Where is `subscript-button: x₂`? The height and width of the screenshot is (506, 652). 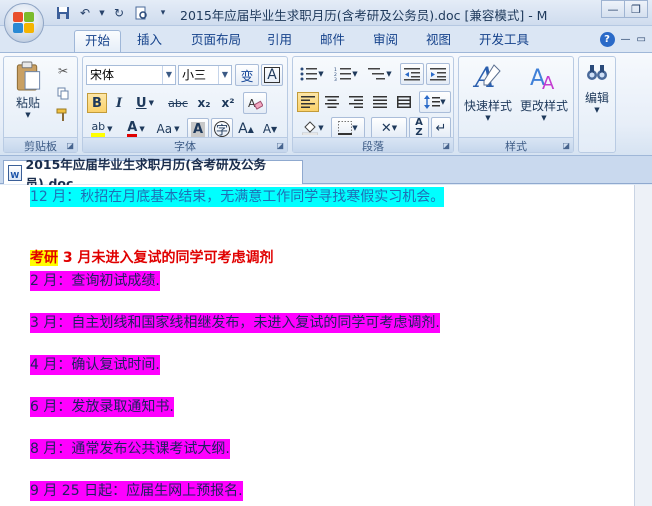 subscript-button: x₂ is located at coordinates (204, 103).